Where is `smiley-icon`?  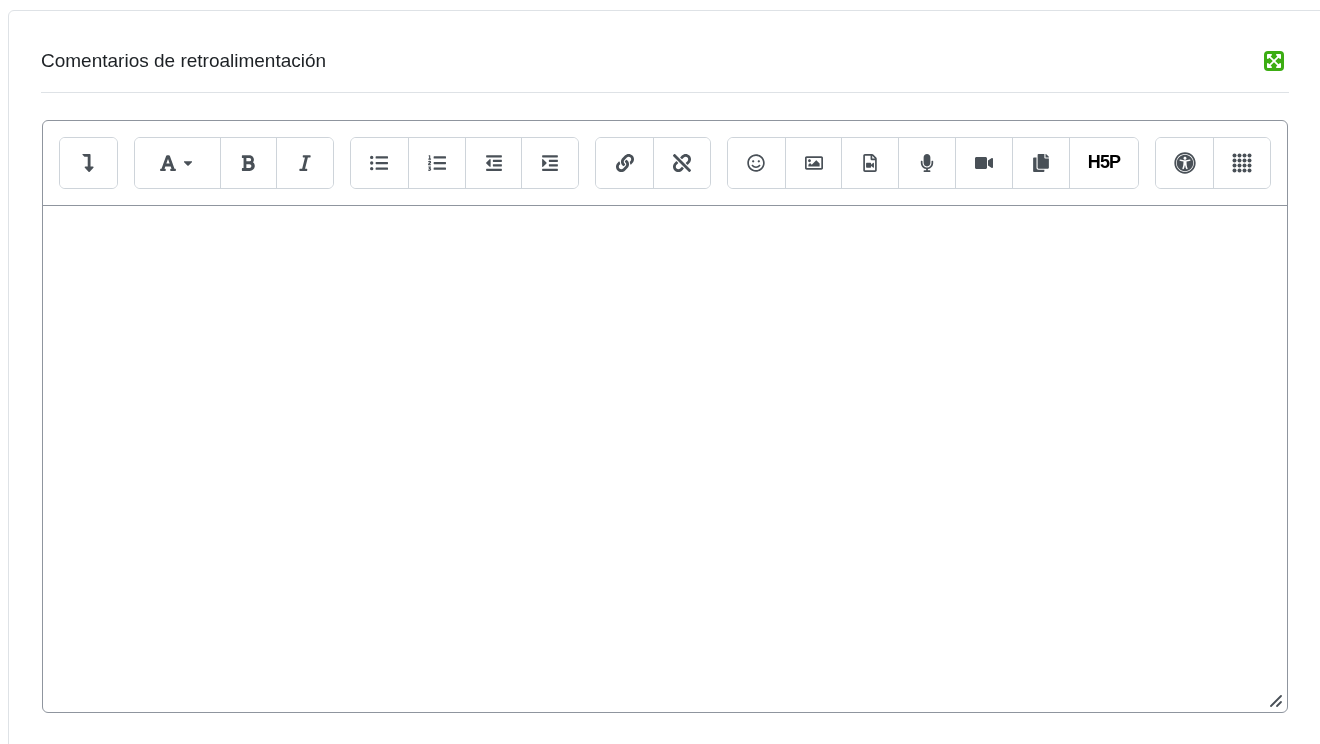
smiley-icon is located at coordinates (756, 162).